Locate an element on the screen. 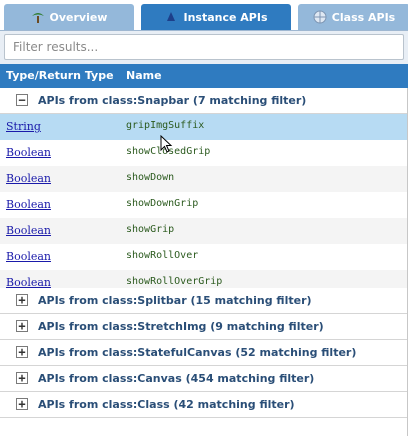 The image size is (408, 436). filter-bar is located at coordinates (204, 47).